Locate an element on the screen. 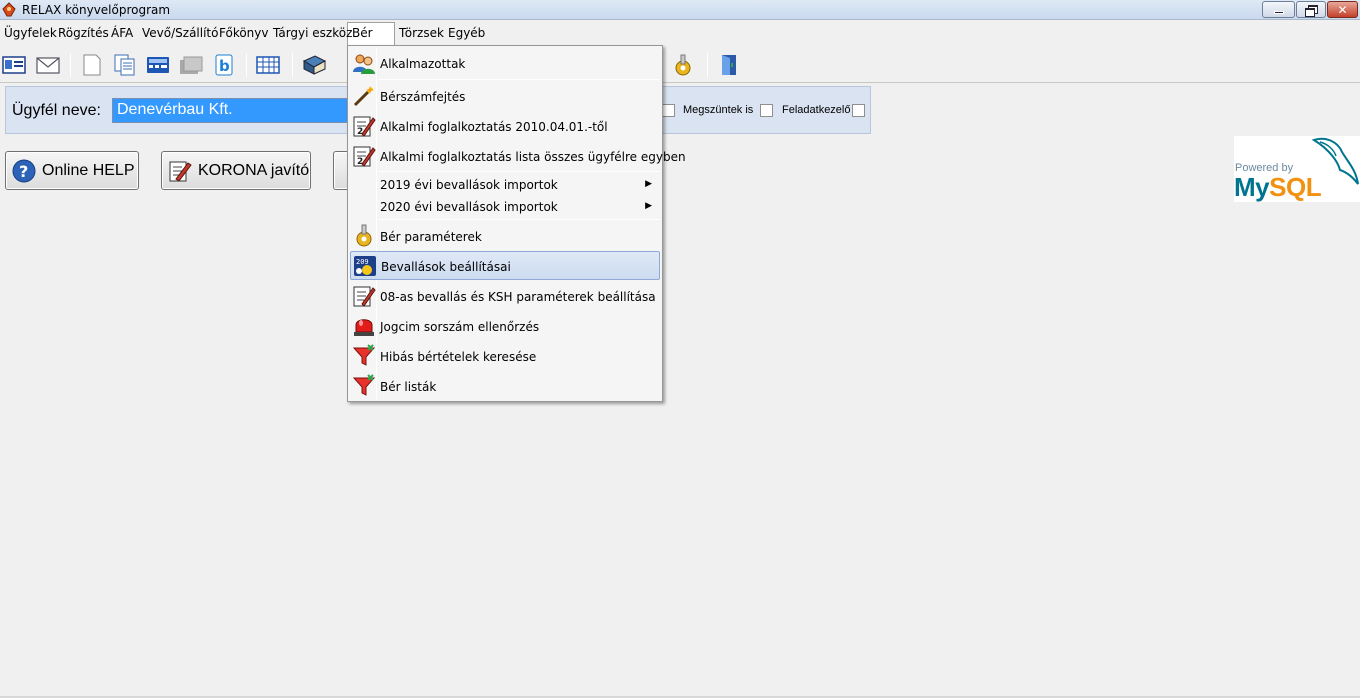  calculator-icon is located at coordinates (158, 65).